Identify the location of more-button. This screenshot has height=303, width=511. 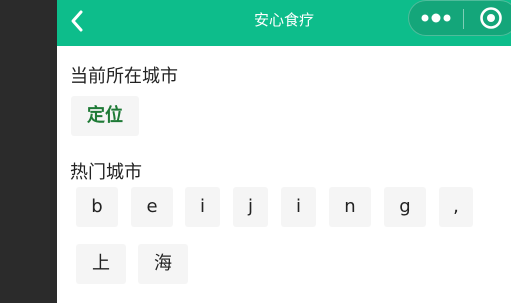
(436, 19).